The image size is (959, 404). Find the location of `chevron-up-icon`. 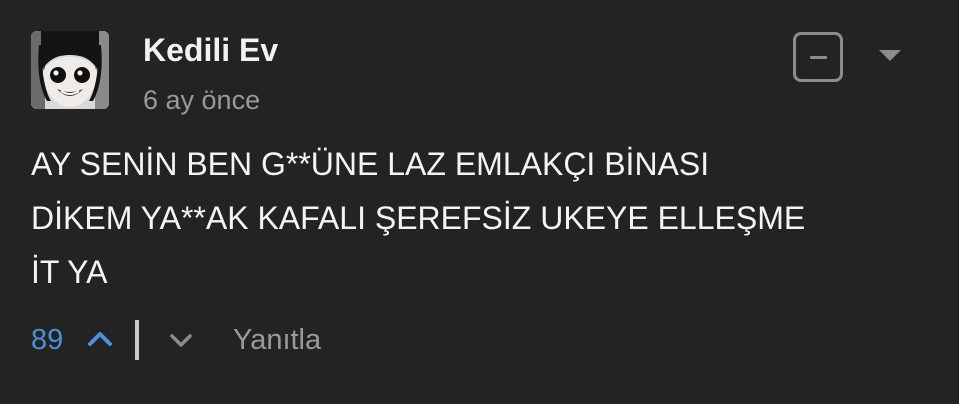

chevron-up-icon is located at coordinates (100, 339).